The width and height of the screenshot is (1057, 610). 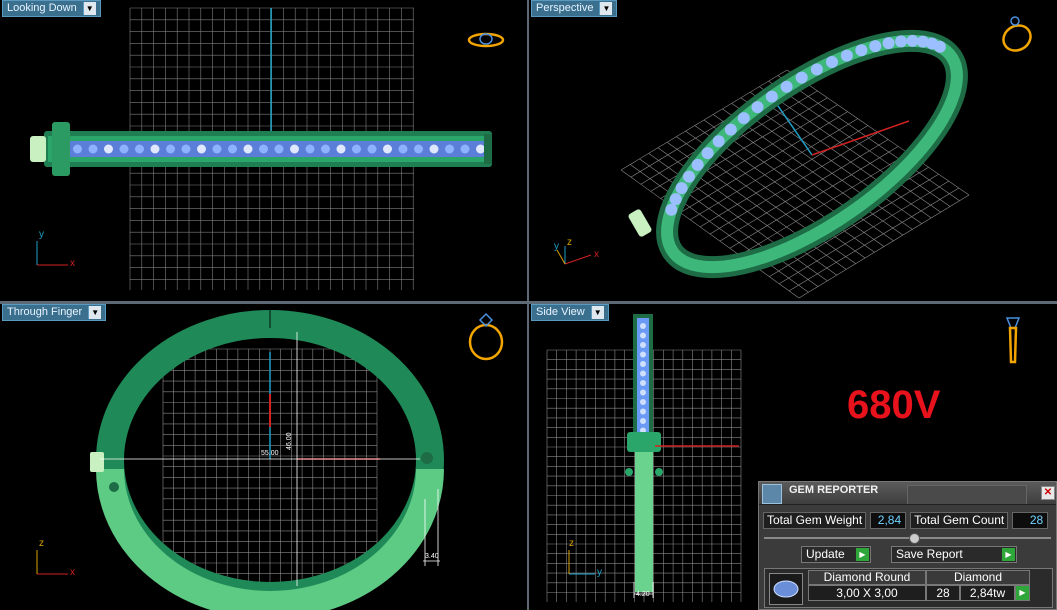 I want to click on gem-size: 3,00 X 3,00, so click(x=867, y=593).